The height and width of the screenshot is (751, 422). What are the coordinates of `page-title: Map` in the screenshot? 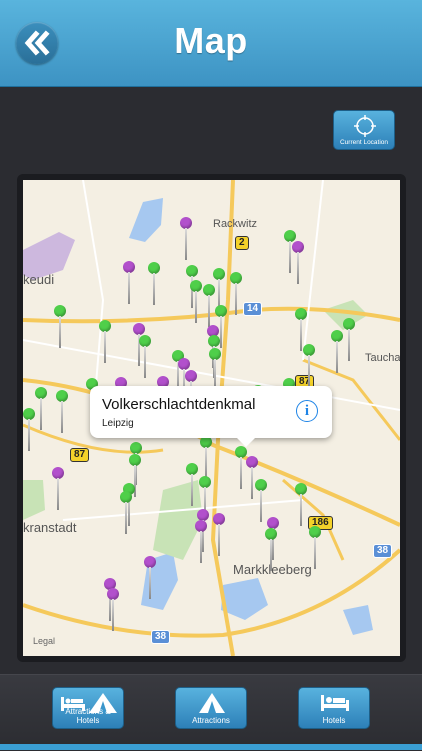 It's located at (211, 40).